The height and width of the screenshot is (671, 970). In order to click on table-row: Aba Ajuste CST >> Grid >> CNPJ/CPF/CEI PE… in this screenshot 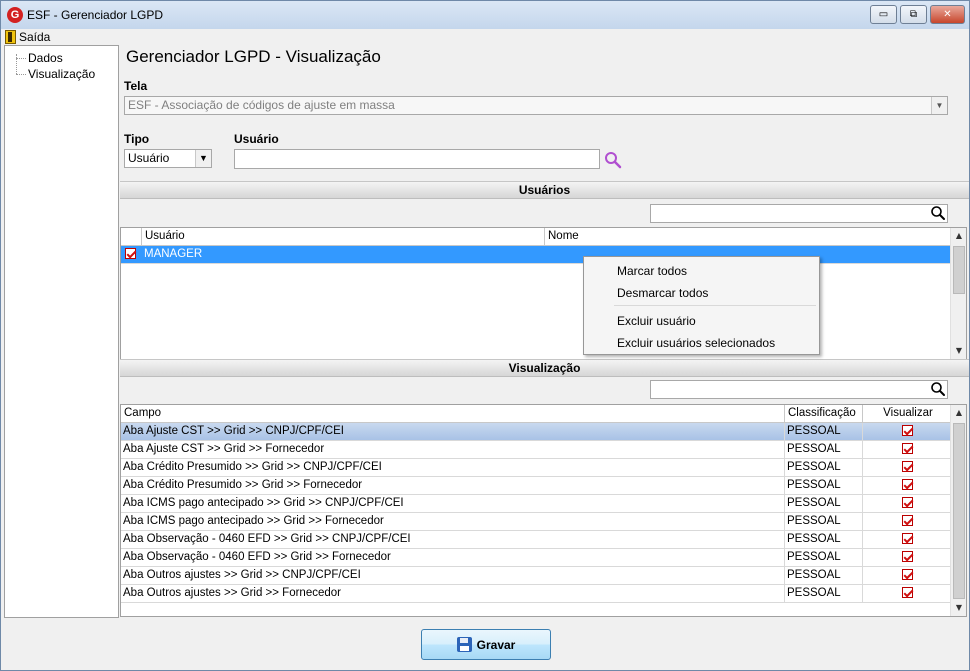, I will do `click(535, 432)`.